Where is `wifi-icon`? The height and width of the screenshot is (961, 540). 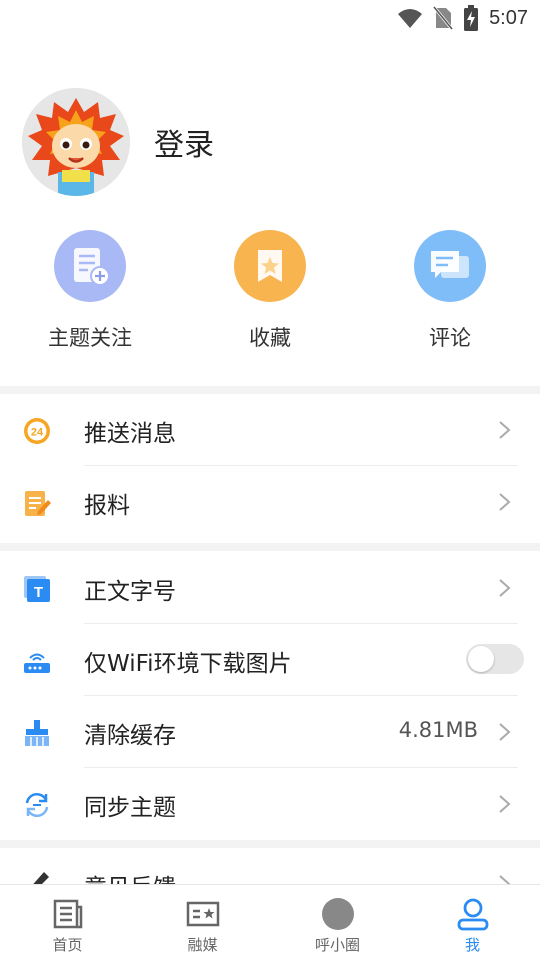
wifi-icon is located at coordinates (410, 18).